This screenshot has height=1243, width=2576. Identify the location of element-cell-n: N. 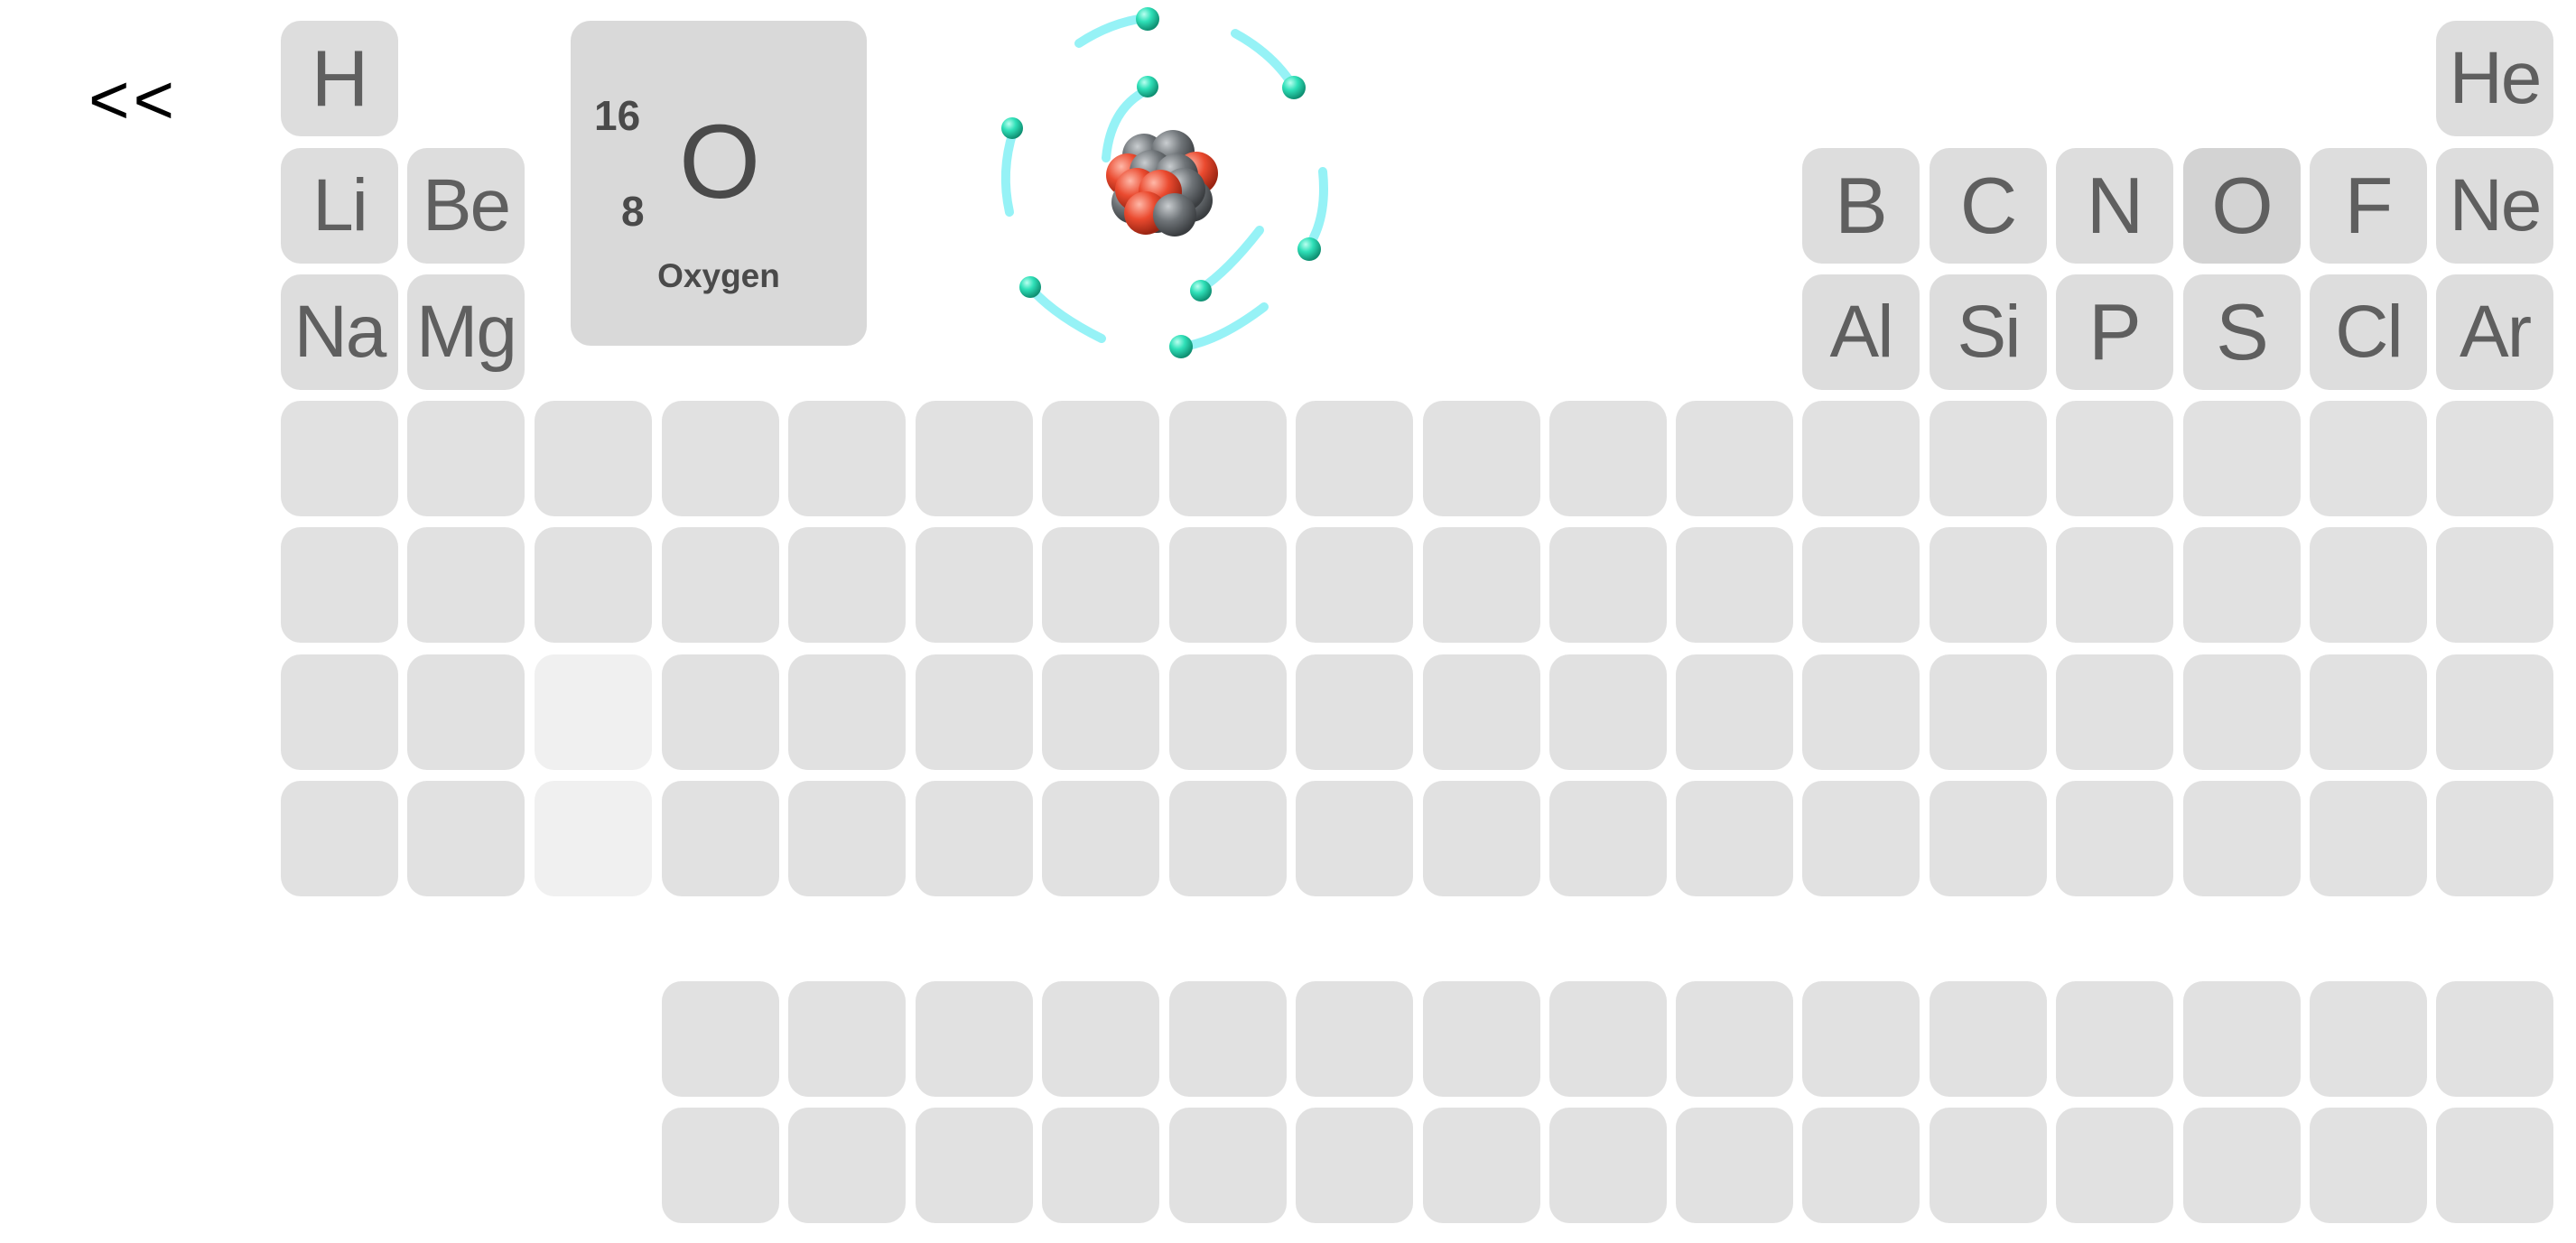
(2114, 206).